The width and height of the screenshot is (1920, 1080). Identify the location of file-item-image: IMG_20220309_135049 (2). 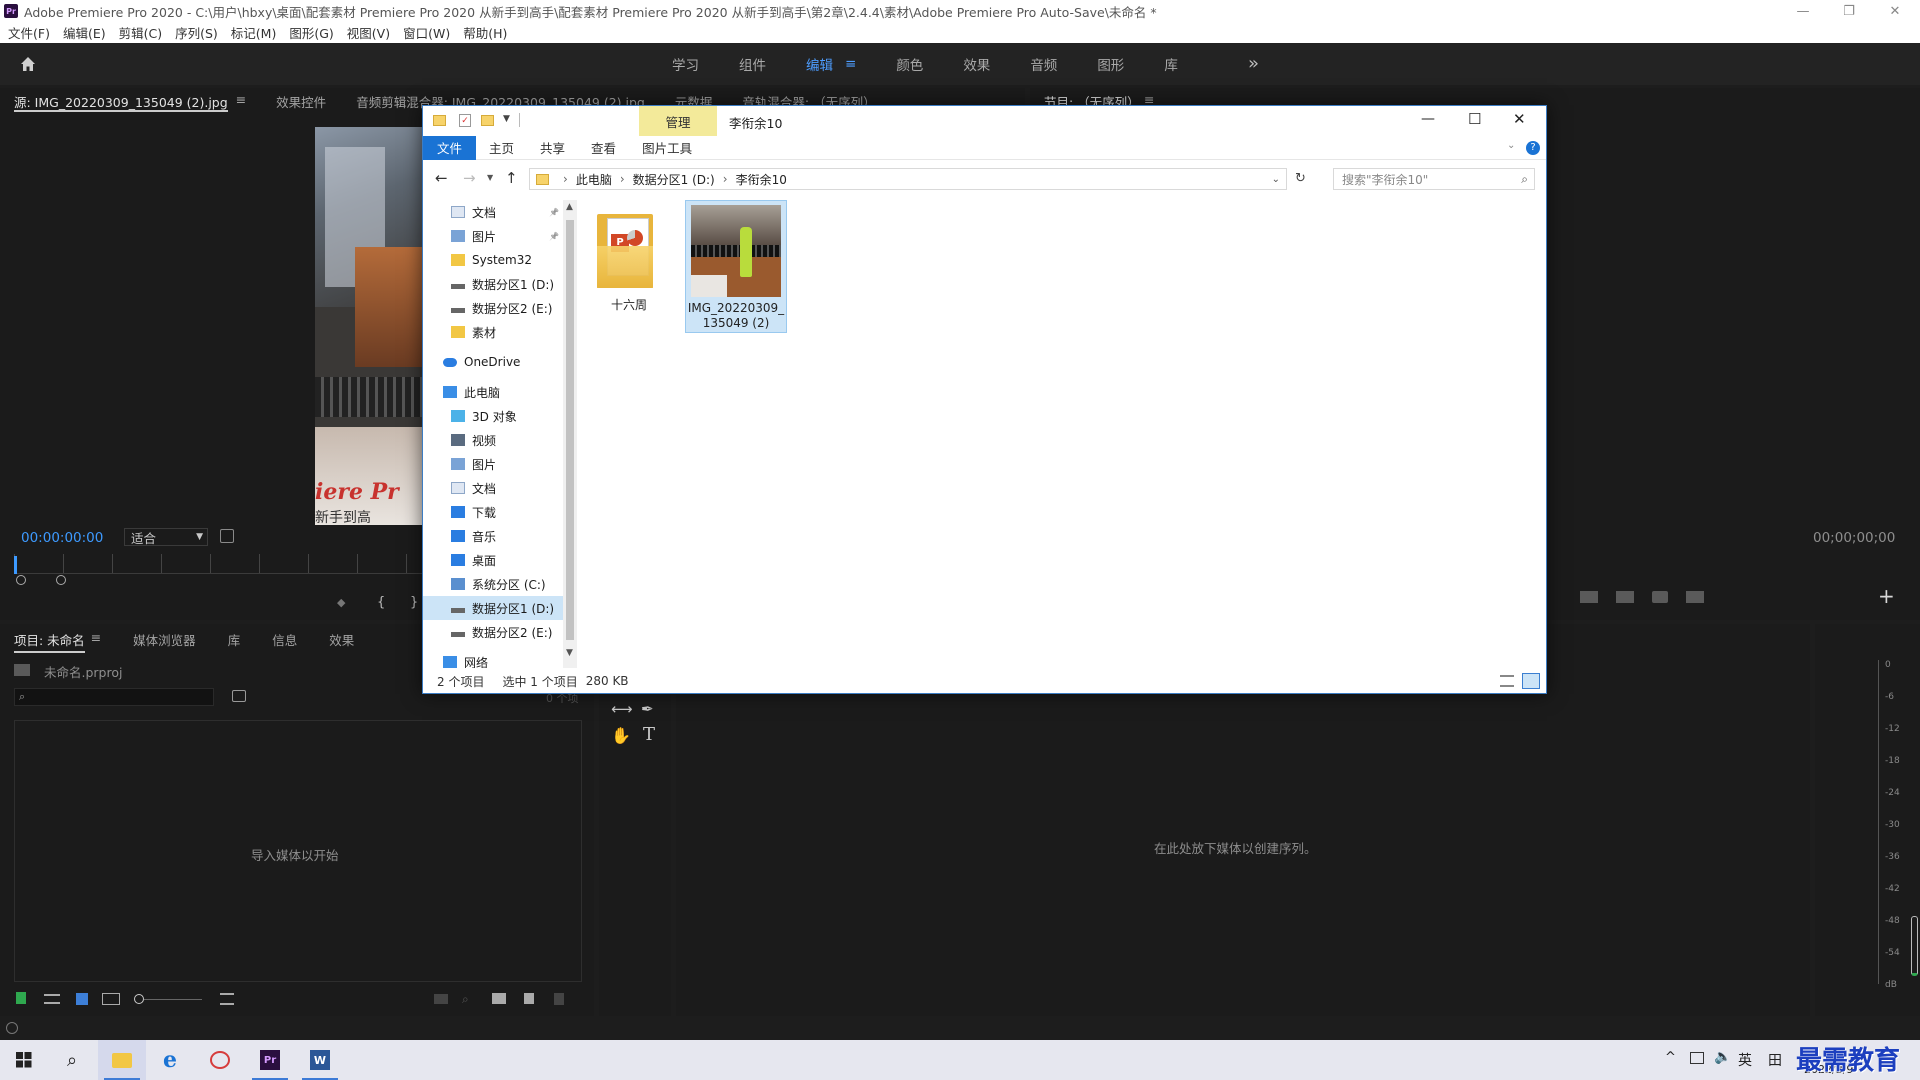
(736, 266).